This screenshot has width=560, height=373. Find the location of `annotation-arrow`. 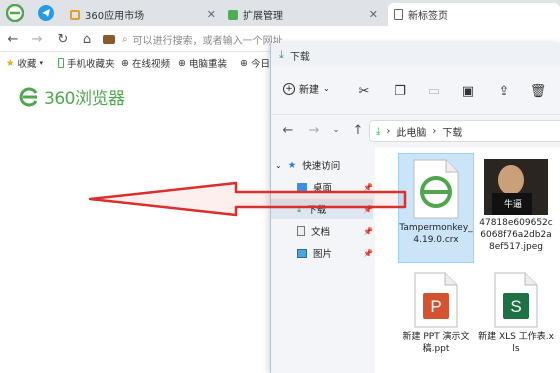

annotation-arrow is located at coordinates (247, 199).